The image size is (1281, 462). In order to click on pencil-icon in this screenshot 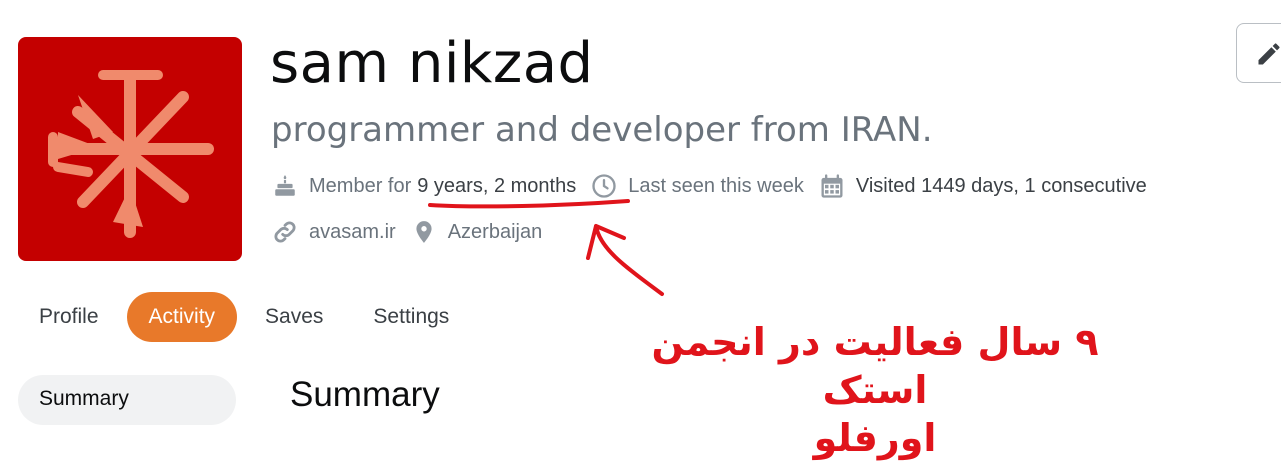, I will do `click(1268, 56)`.